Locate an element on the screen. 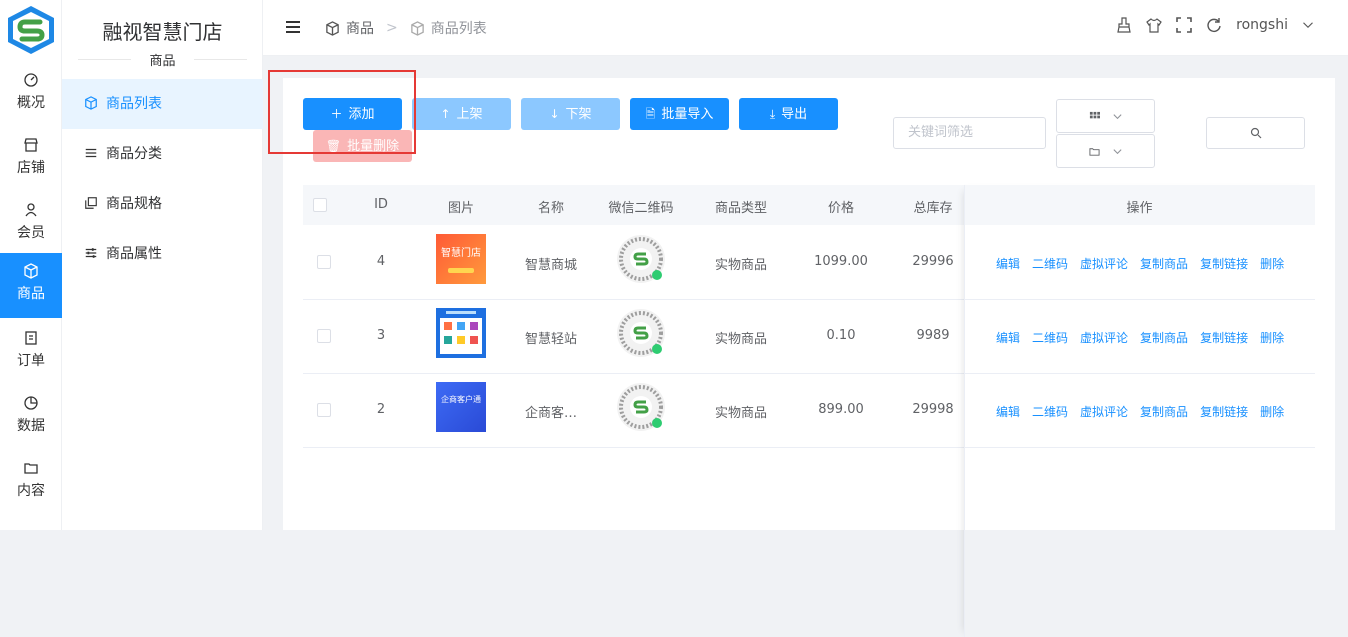  pie-icon is located at coordinates (31, 403).